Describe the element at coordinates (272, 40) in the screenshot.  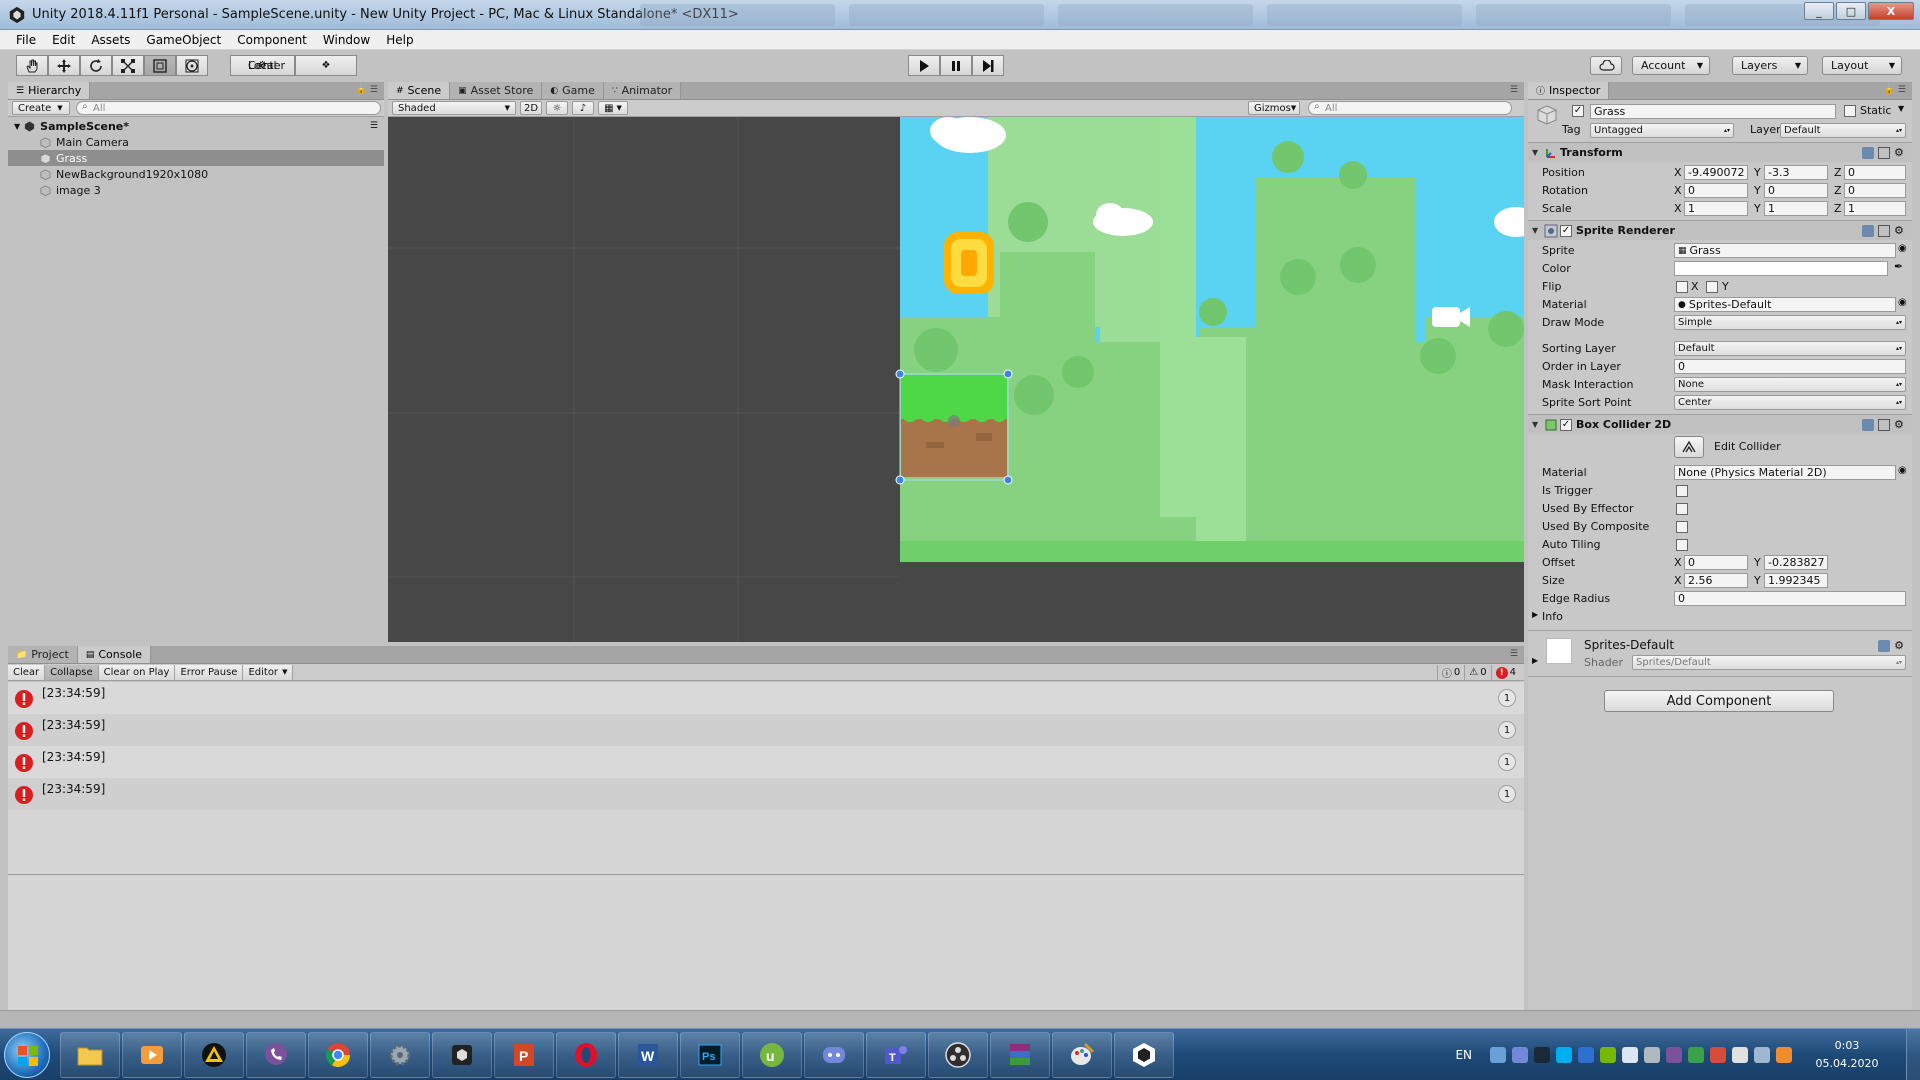
I see `menu-component: Component` at that location.